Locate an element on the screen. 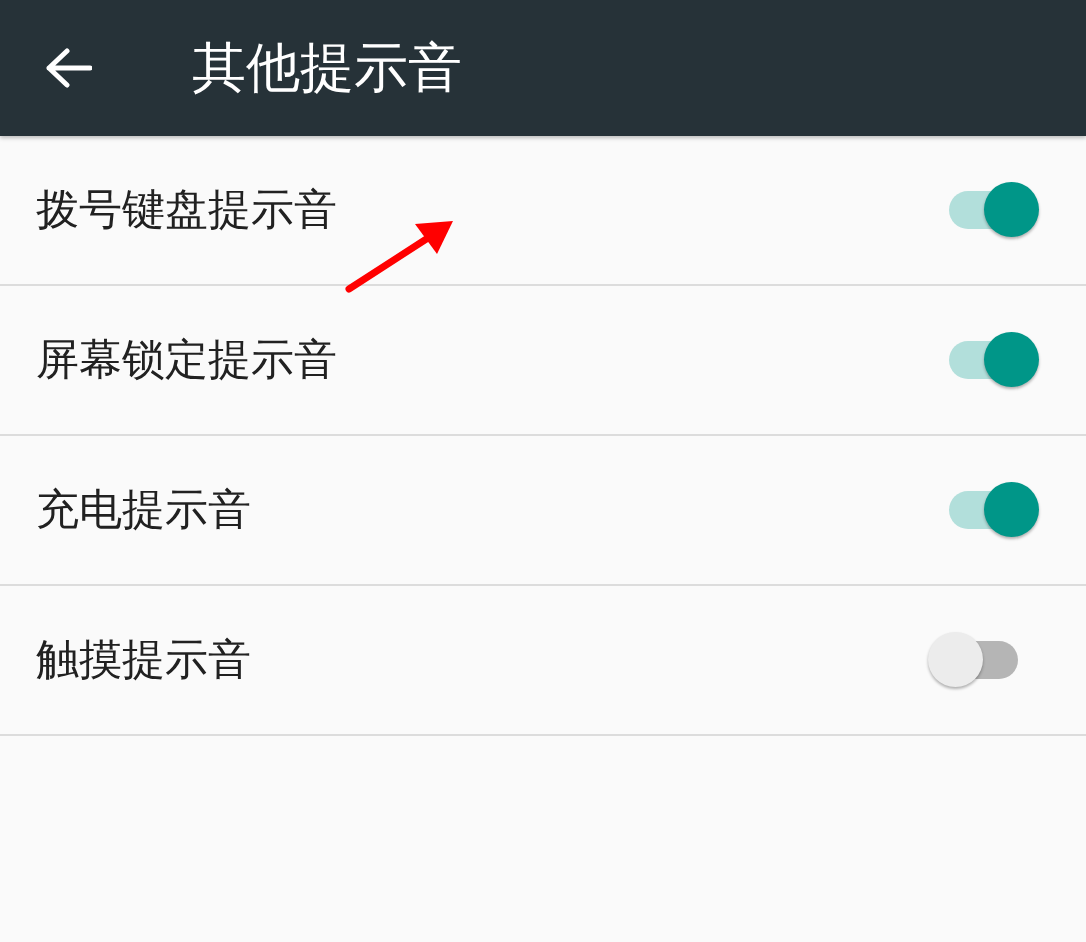 The width and height of the screenshot is (1086, 942). setting-label: 充电提示音 is located at coordinates (143, 510).